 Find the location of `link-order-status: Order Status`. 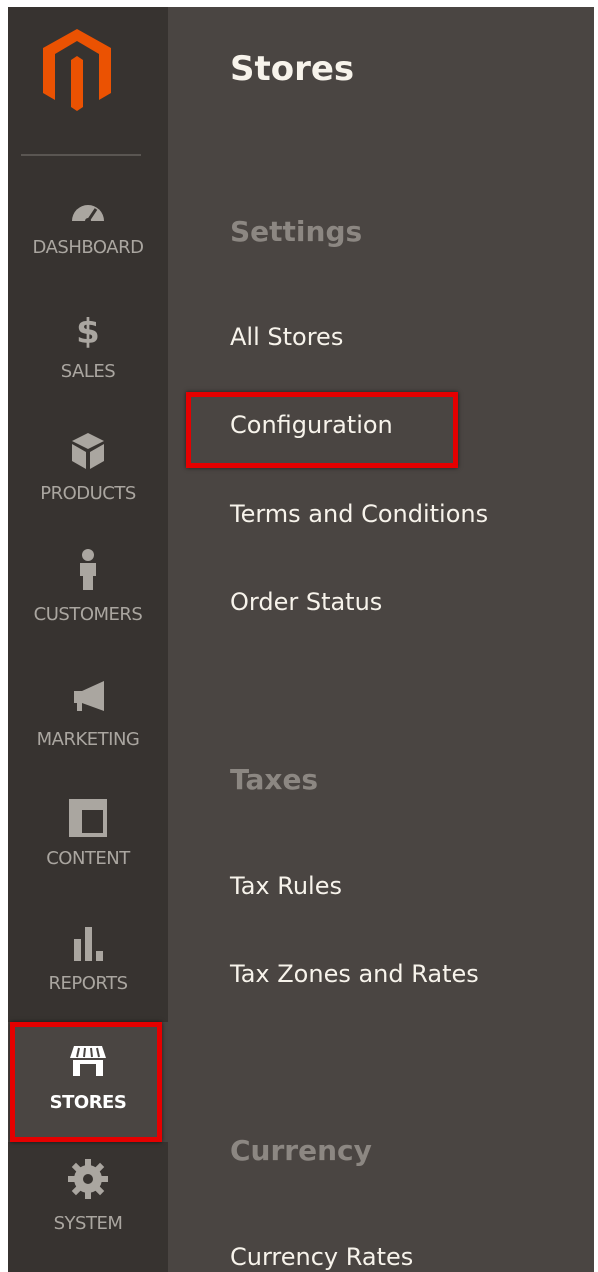

link-order-status: Order Status is located at coordinates (306, 602).